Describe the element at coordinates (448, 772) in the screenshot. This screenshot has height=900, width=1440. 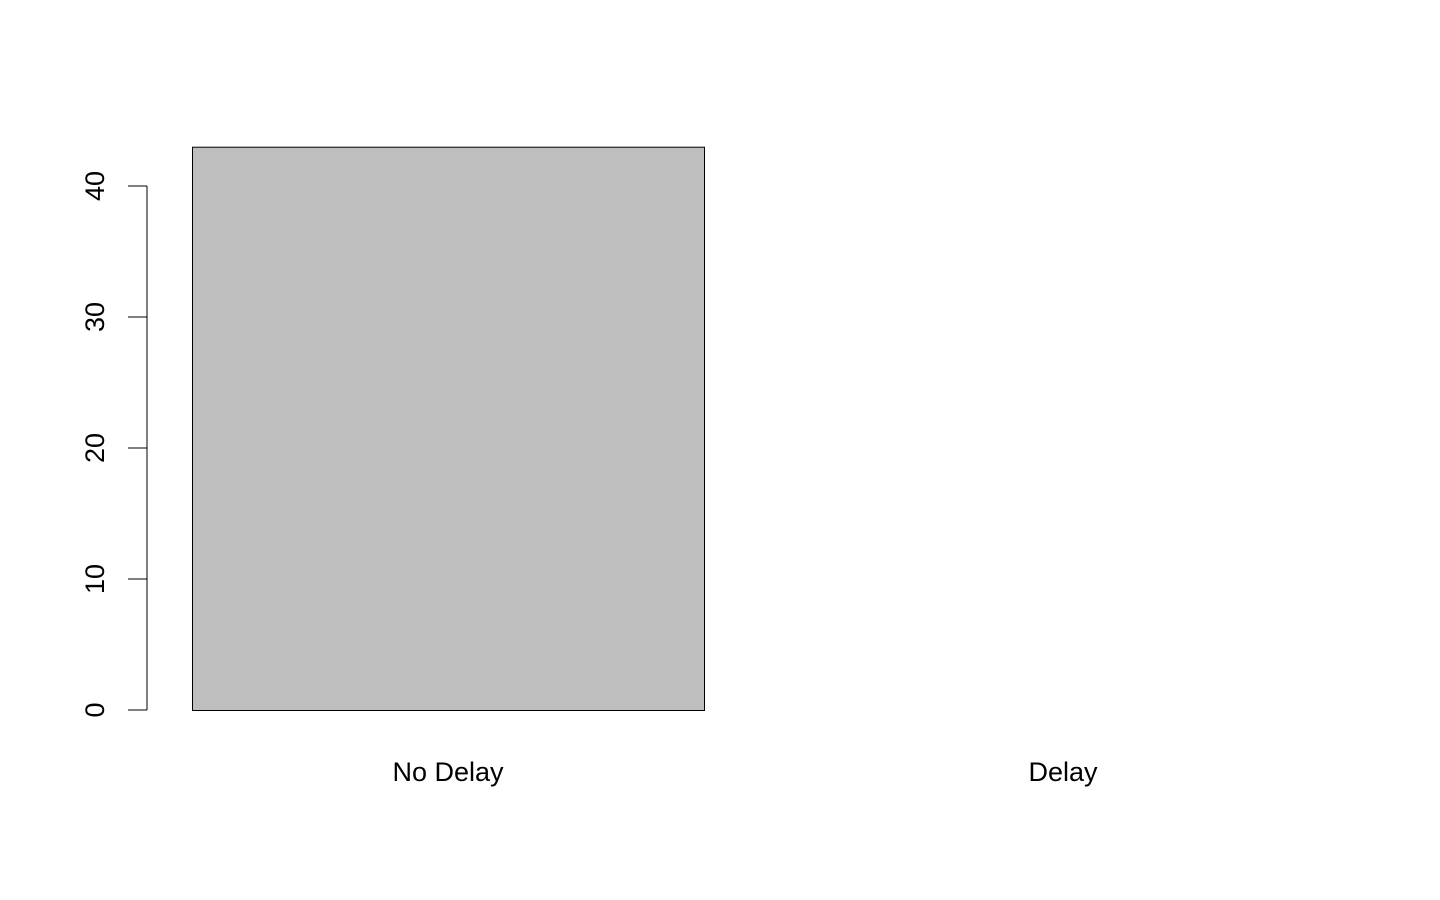
I see `x-category-label: No Delay` at that location.